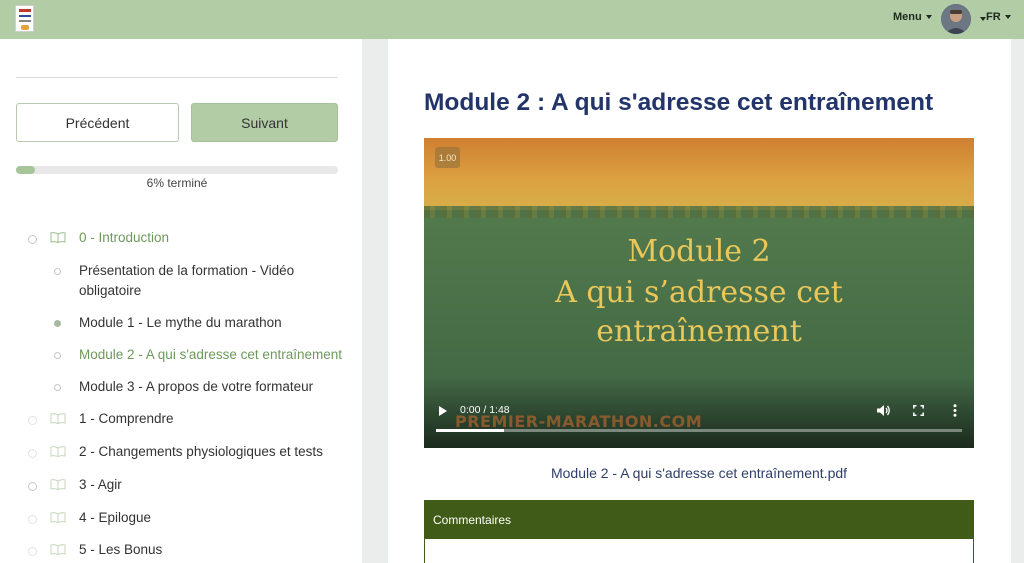  What do you see at coordinates (97, 122) in the screenshot?
I see `previous-button: Précédent` at bounding box center [97, 122].